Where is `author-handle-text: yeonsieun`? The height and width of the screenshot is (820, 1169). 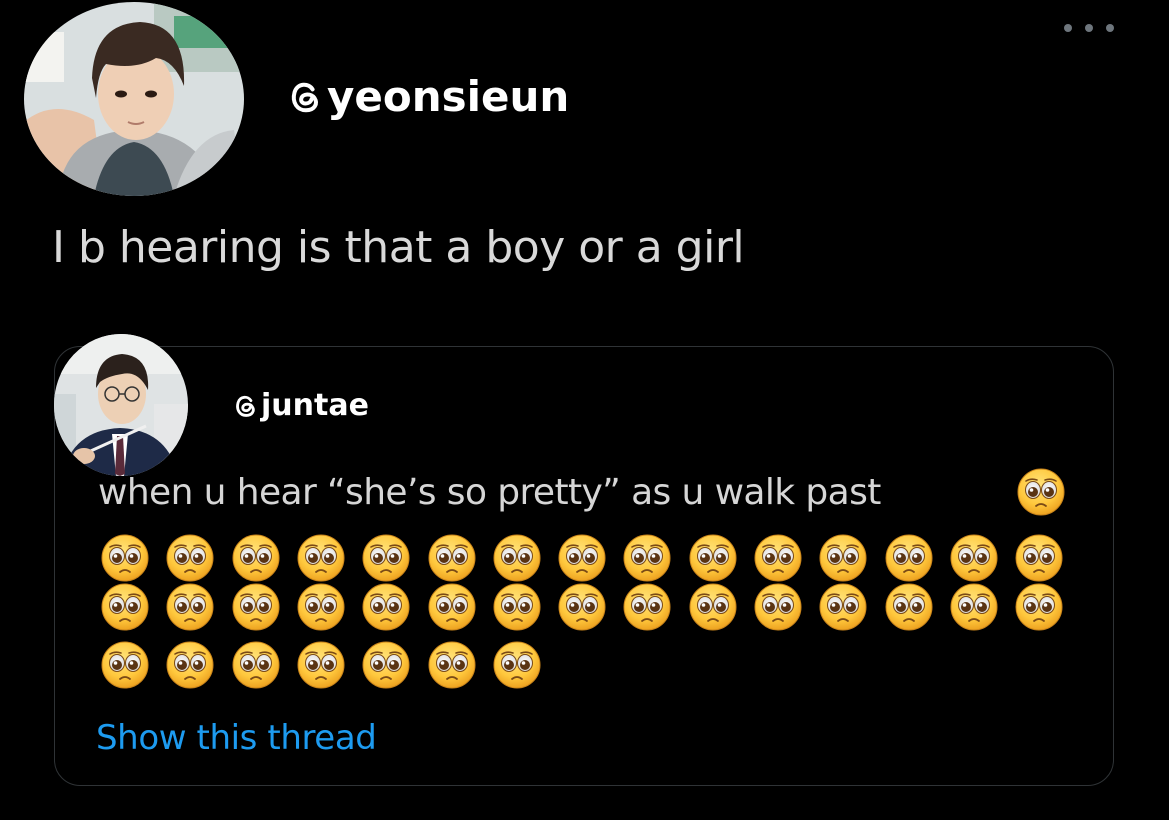 author-handle-text: yeonsieun is located at coordinates (448, 96).